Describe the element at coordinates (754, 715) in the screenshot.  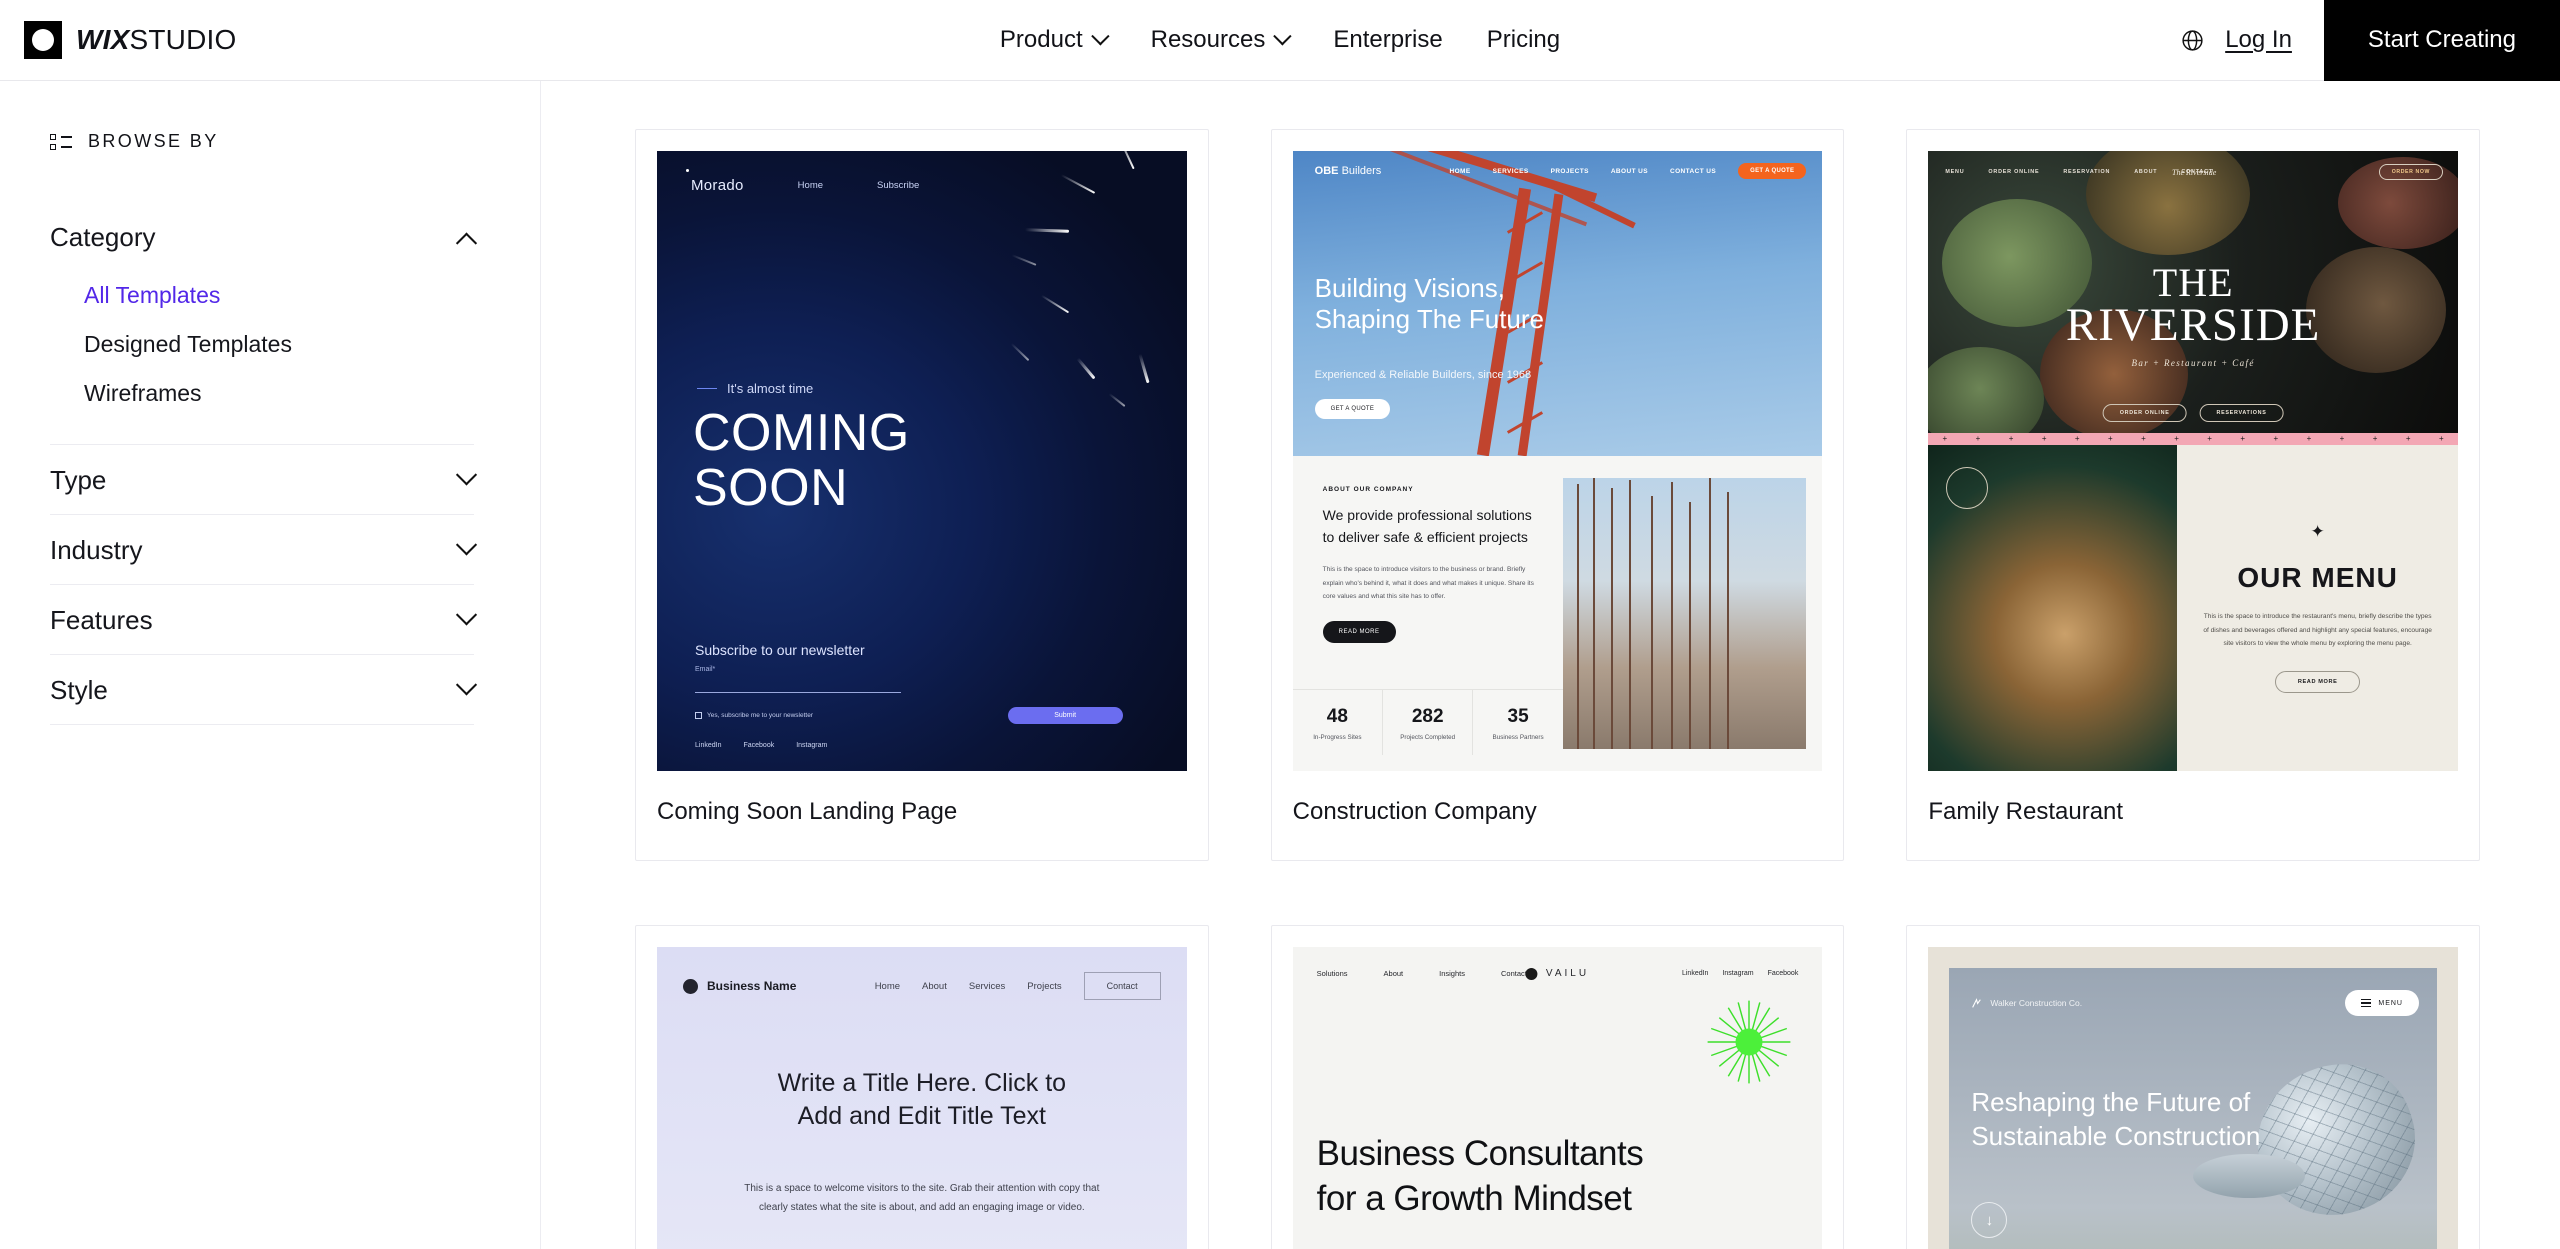
I see `preview-checkbox-row: Yes, subscribe me to your newsletter` at that location.